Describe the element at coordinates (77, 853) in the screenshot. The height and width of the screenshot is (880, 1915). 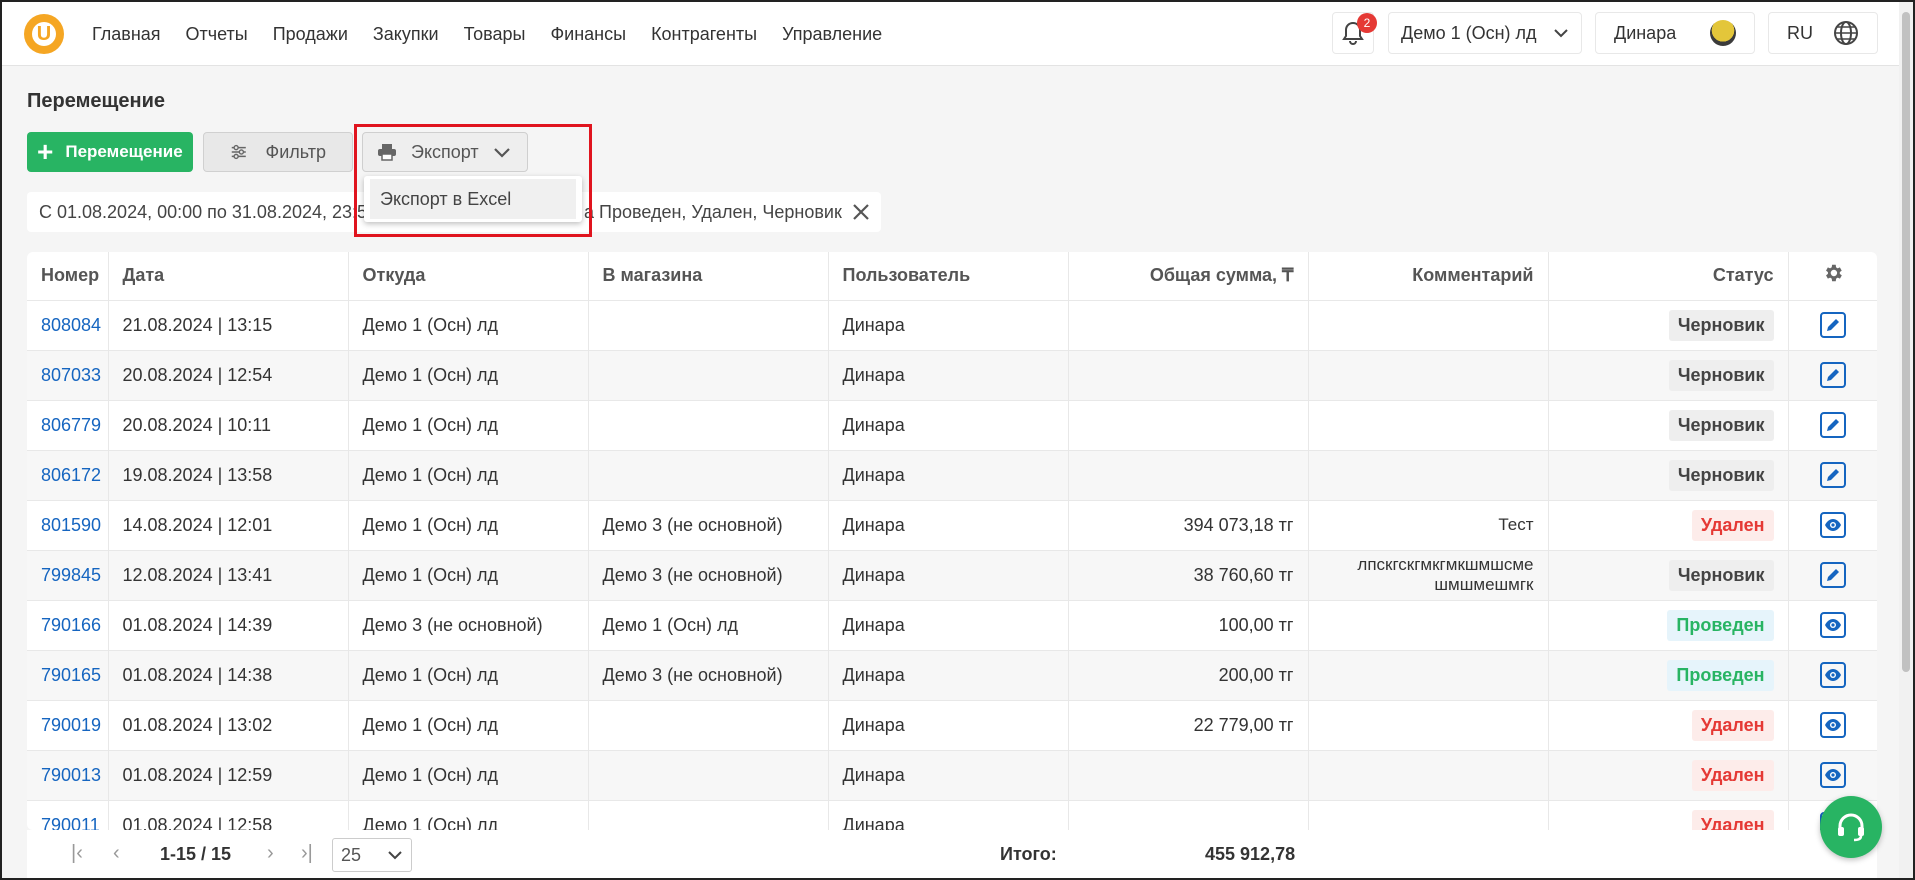
I see `first-page-icon: |‹` at that location.